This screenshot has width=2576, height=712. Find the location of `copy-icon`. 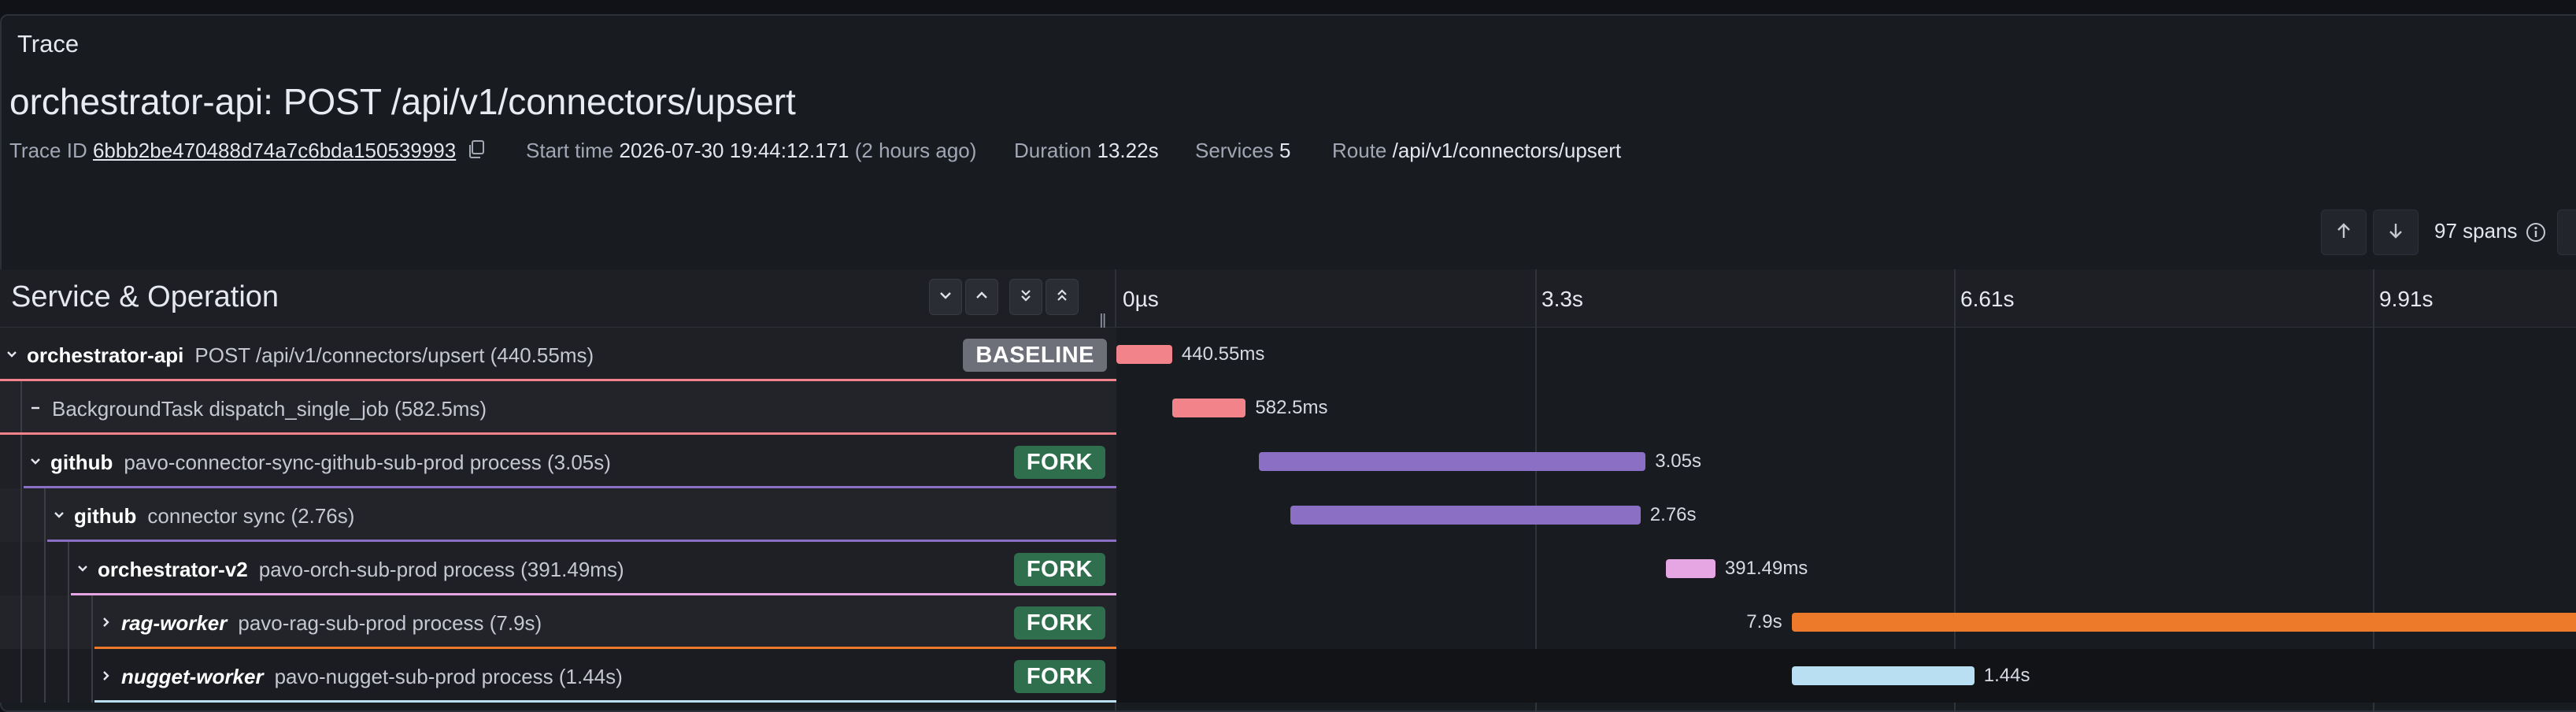

copy-icon is located at coordinates (476, 152).